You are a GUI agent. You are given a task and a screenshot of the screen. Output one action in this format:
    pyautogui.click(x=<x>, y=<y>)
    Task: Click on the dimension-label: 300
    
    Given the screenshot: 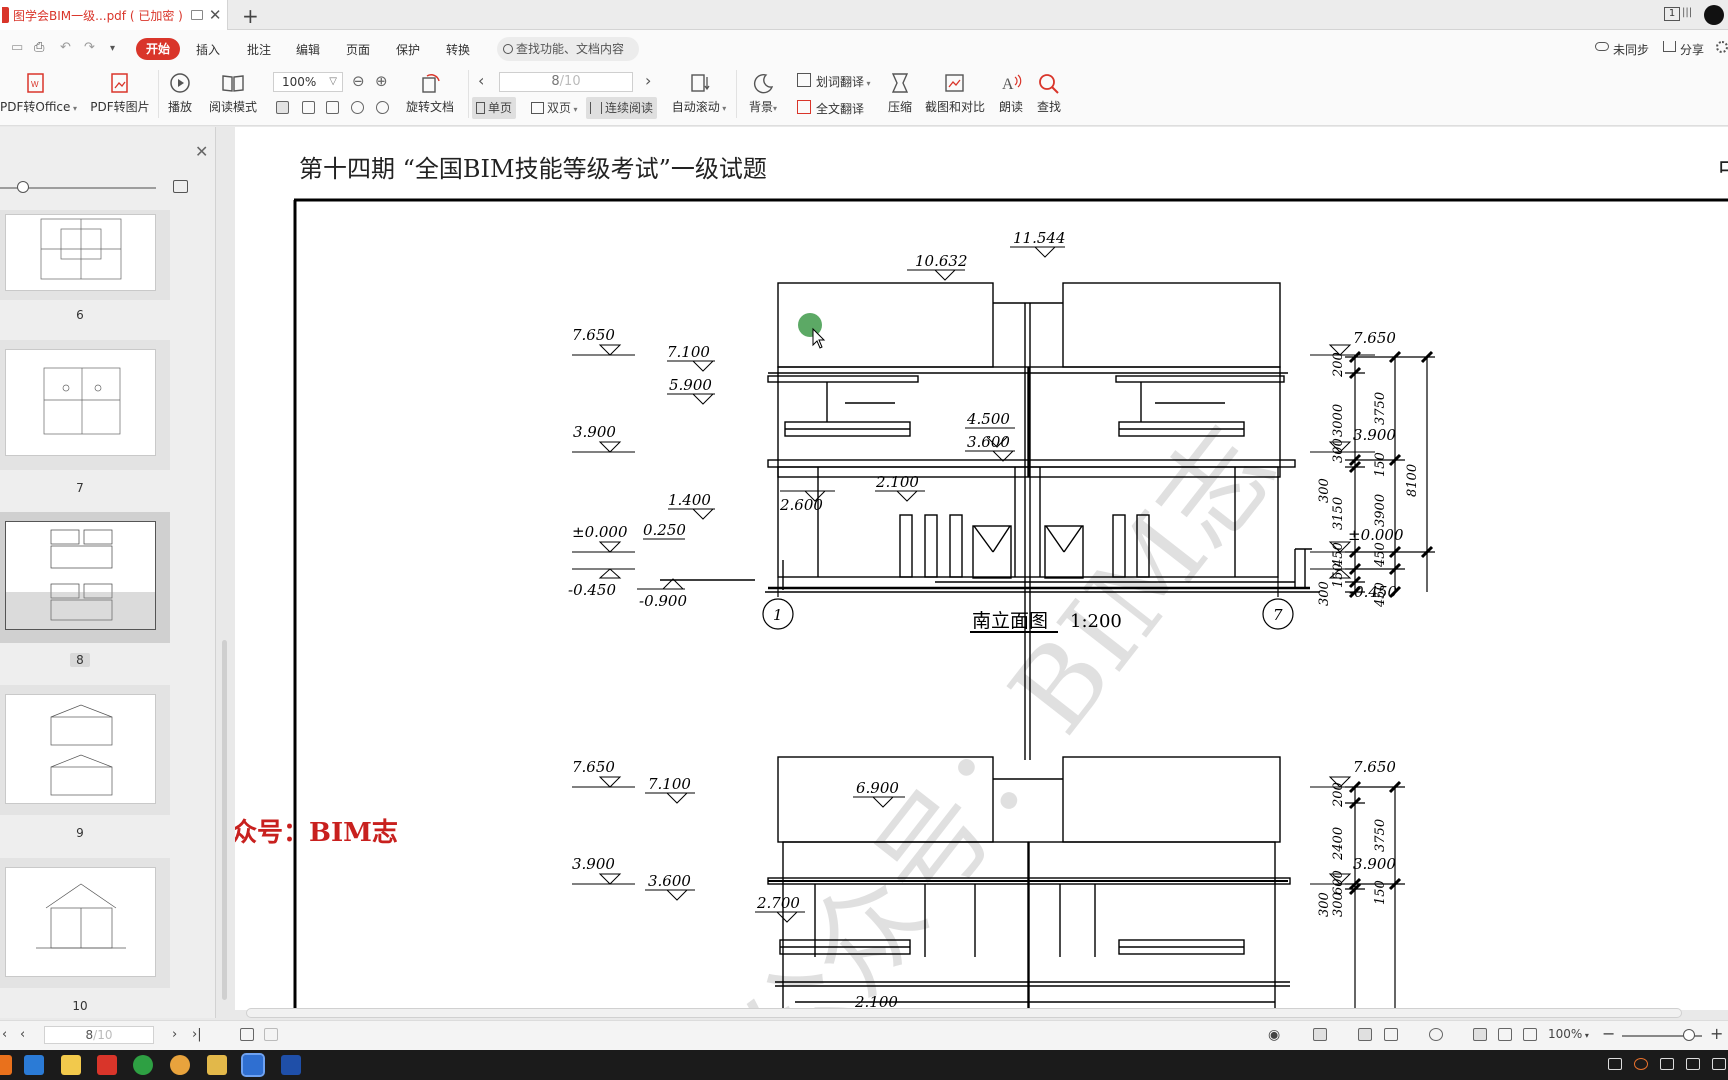 What is the action you would take?
    pyautogui.click(x=1324, y=904)
    